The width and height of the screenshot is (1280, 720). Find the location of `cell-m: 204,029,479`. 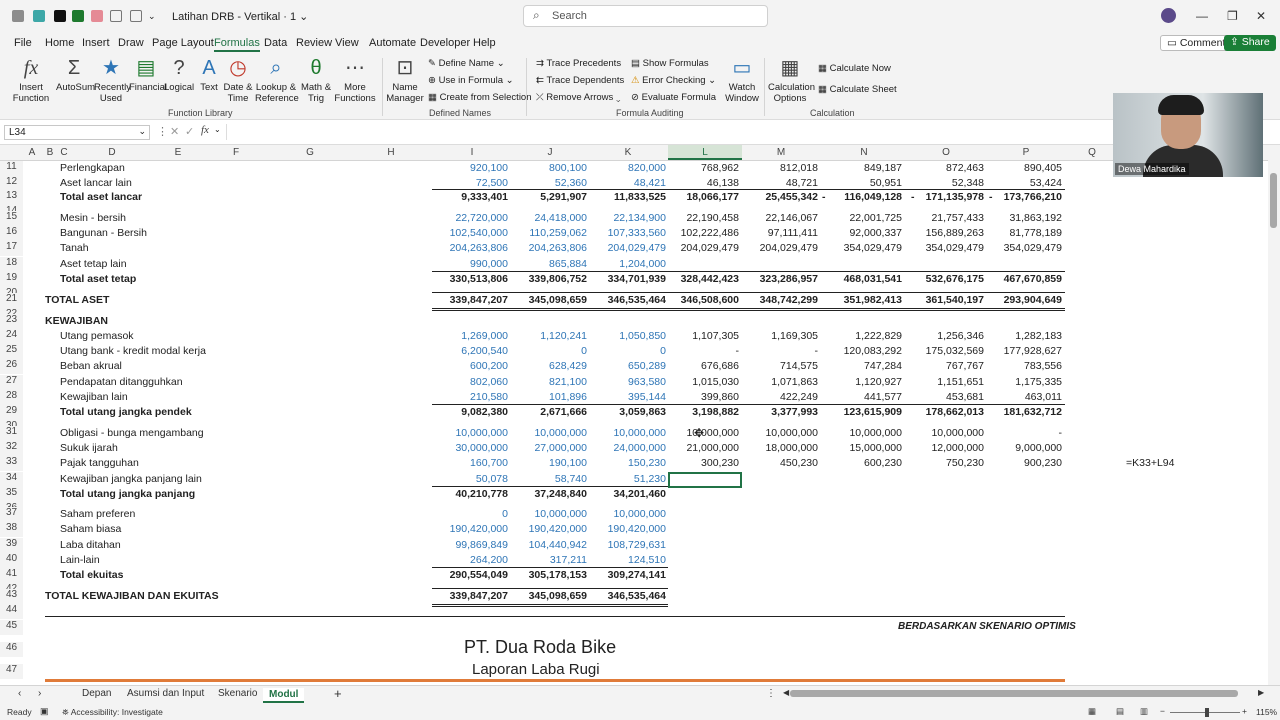

cell-m: 204,029,479 is located at coordinates (789, 248).